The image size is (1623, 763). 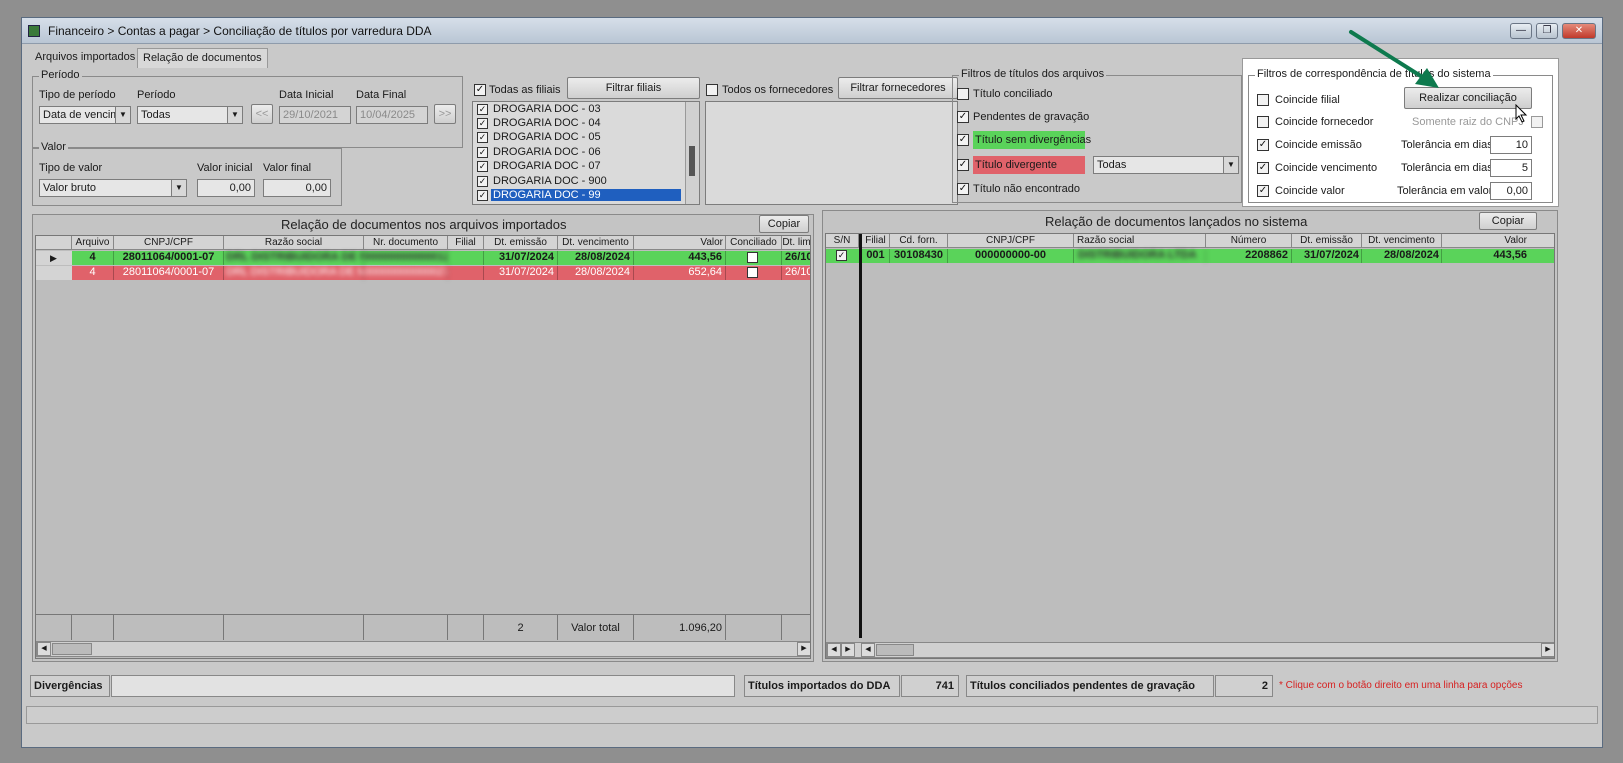 I want to click on tolerancia-emissao-input: 10, so click(x=1511, y=145).